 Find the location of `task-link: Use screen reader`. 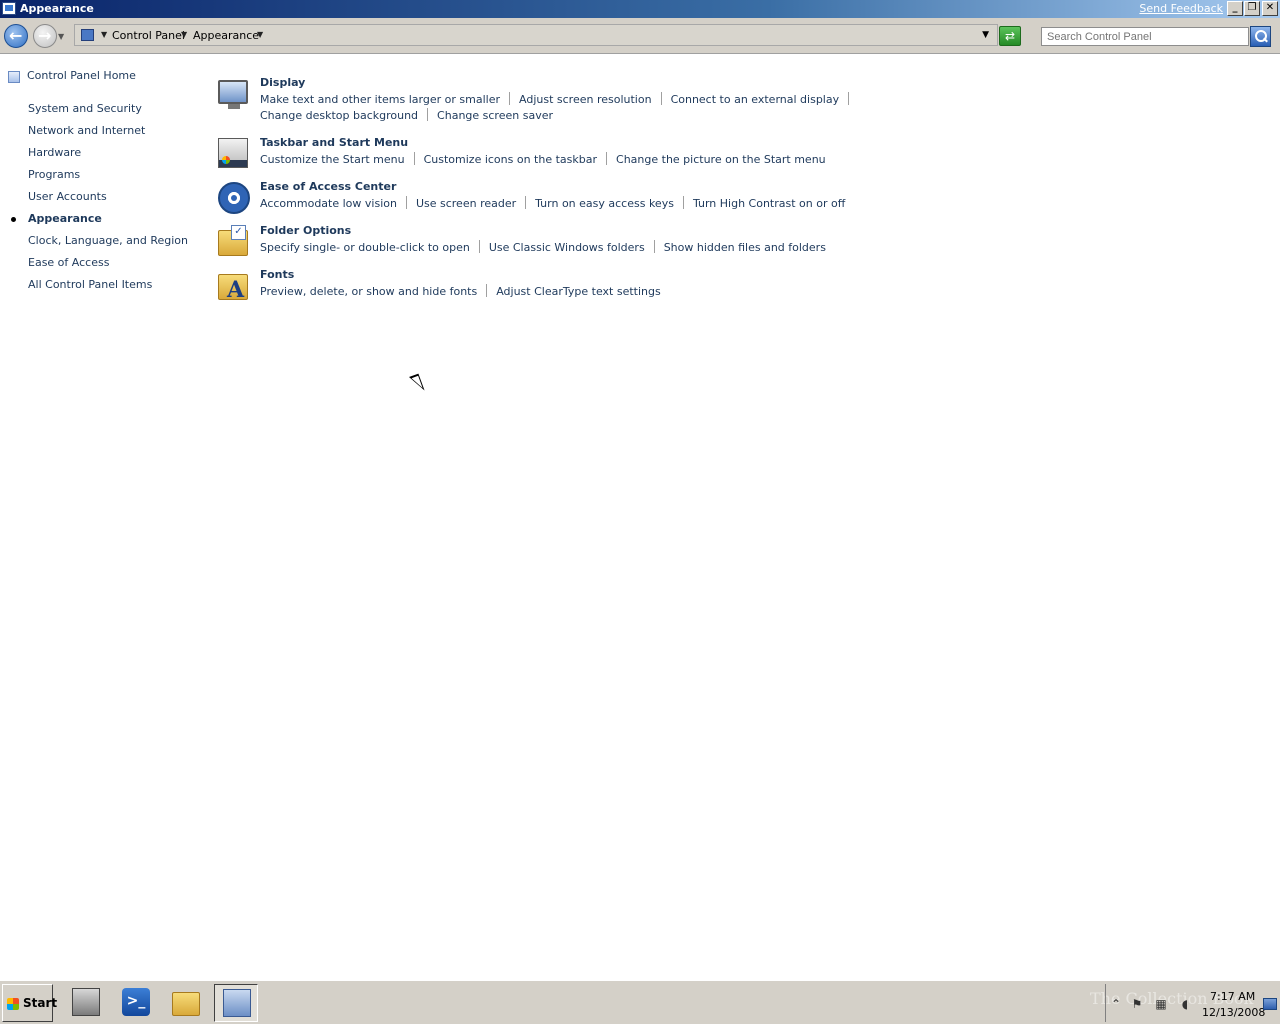

task-link: Use screen reader is located at coordinates (466, 204).